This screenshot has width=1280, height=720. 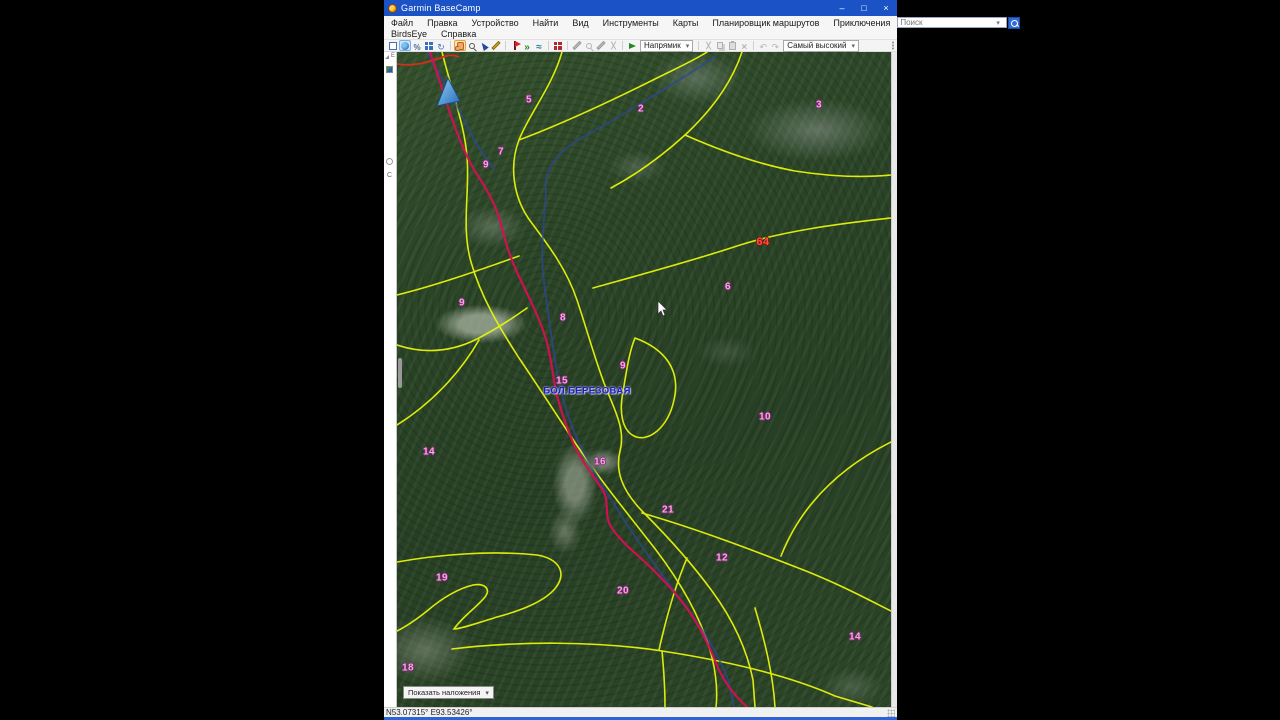 What do you see at coordinates (387, 57) in the screenshot?
I see `expander-icon` at bounding box center [387, 57].